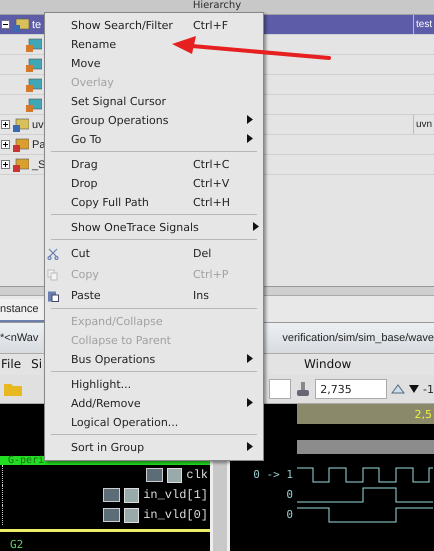 The image size is (434, 551). I want to click on file-path: verification/sim/sim_base/wave, so click(358, 338).